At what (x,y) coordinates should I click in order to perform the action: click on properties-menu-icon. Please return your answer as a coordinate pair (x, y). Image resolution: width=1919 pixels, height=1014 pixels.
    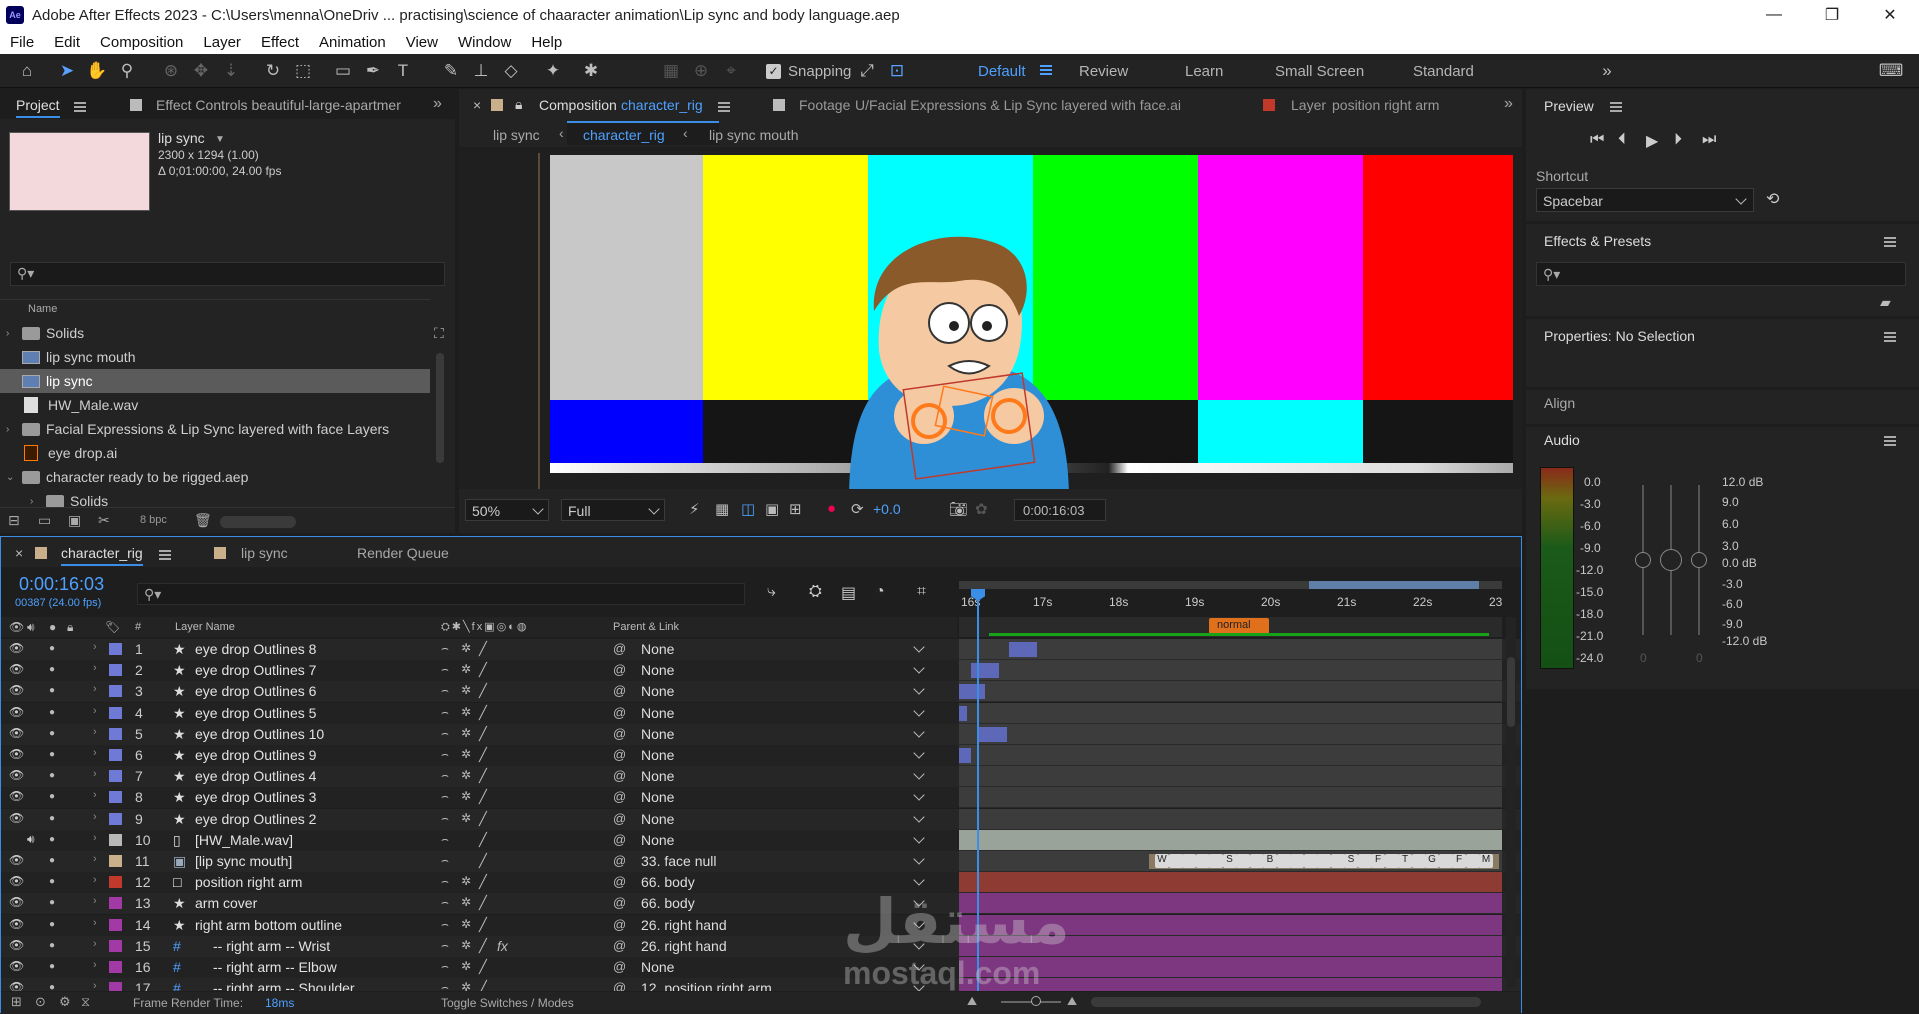
    Looking at the image, I should click on (1890, 337).